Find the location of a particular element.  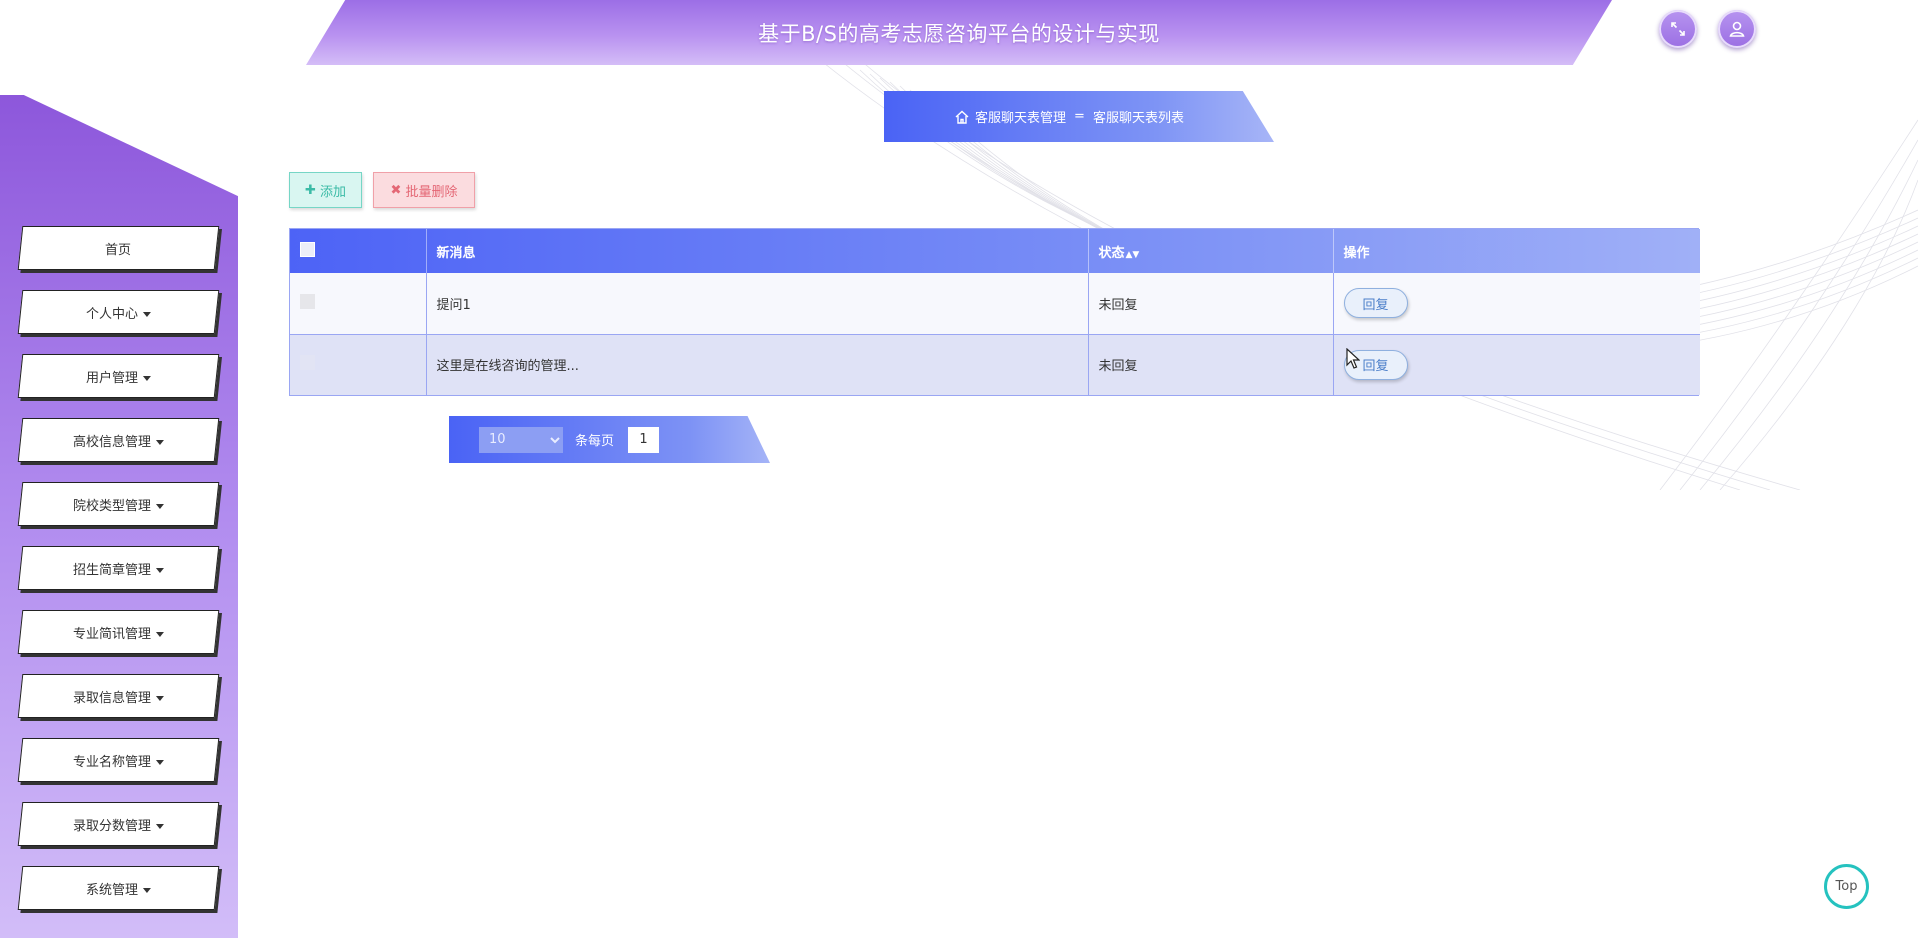

column-header-action: 操作 is located at coordinates (1356, 253).